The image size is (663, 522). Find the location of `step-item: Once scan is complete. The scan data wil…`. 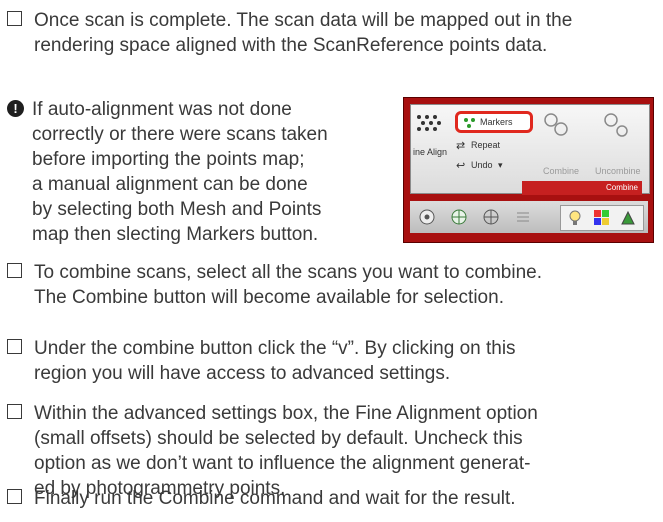

step-item: Once scan is complete. The scan data wil… is located at coordinates (289, 33).